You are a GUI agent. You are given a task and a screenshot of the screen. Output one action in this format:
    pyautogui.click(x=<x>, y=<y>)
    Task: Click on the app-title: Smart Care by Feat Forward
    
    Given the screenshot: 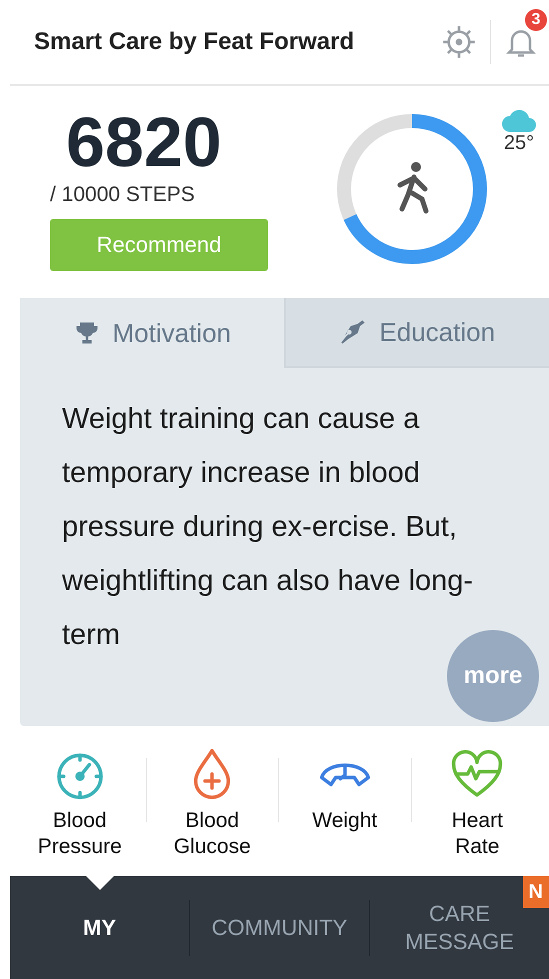 What is the action you would take?
    pyautogui.click(x=195, y=42)
    